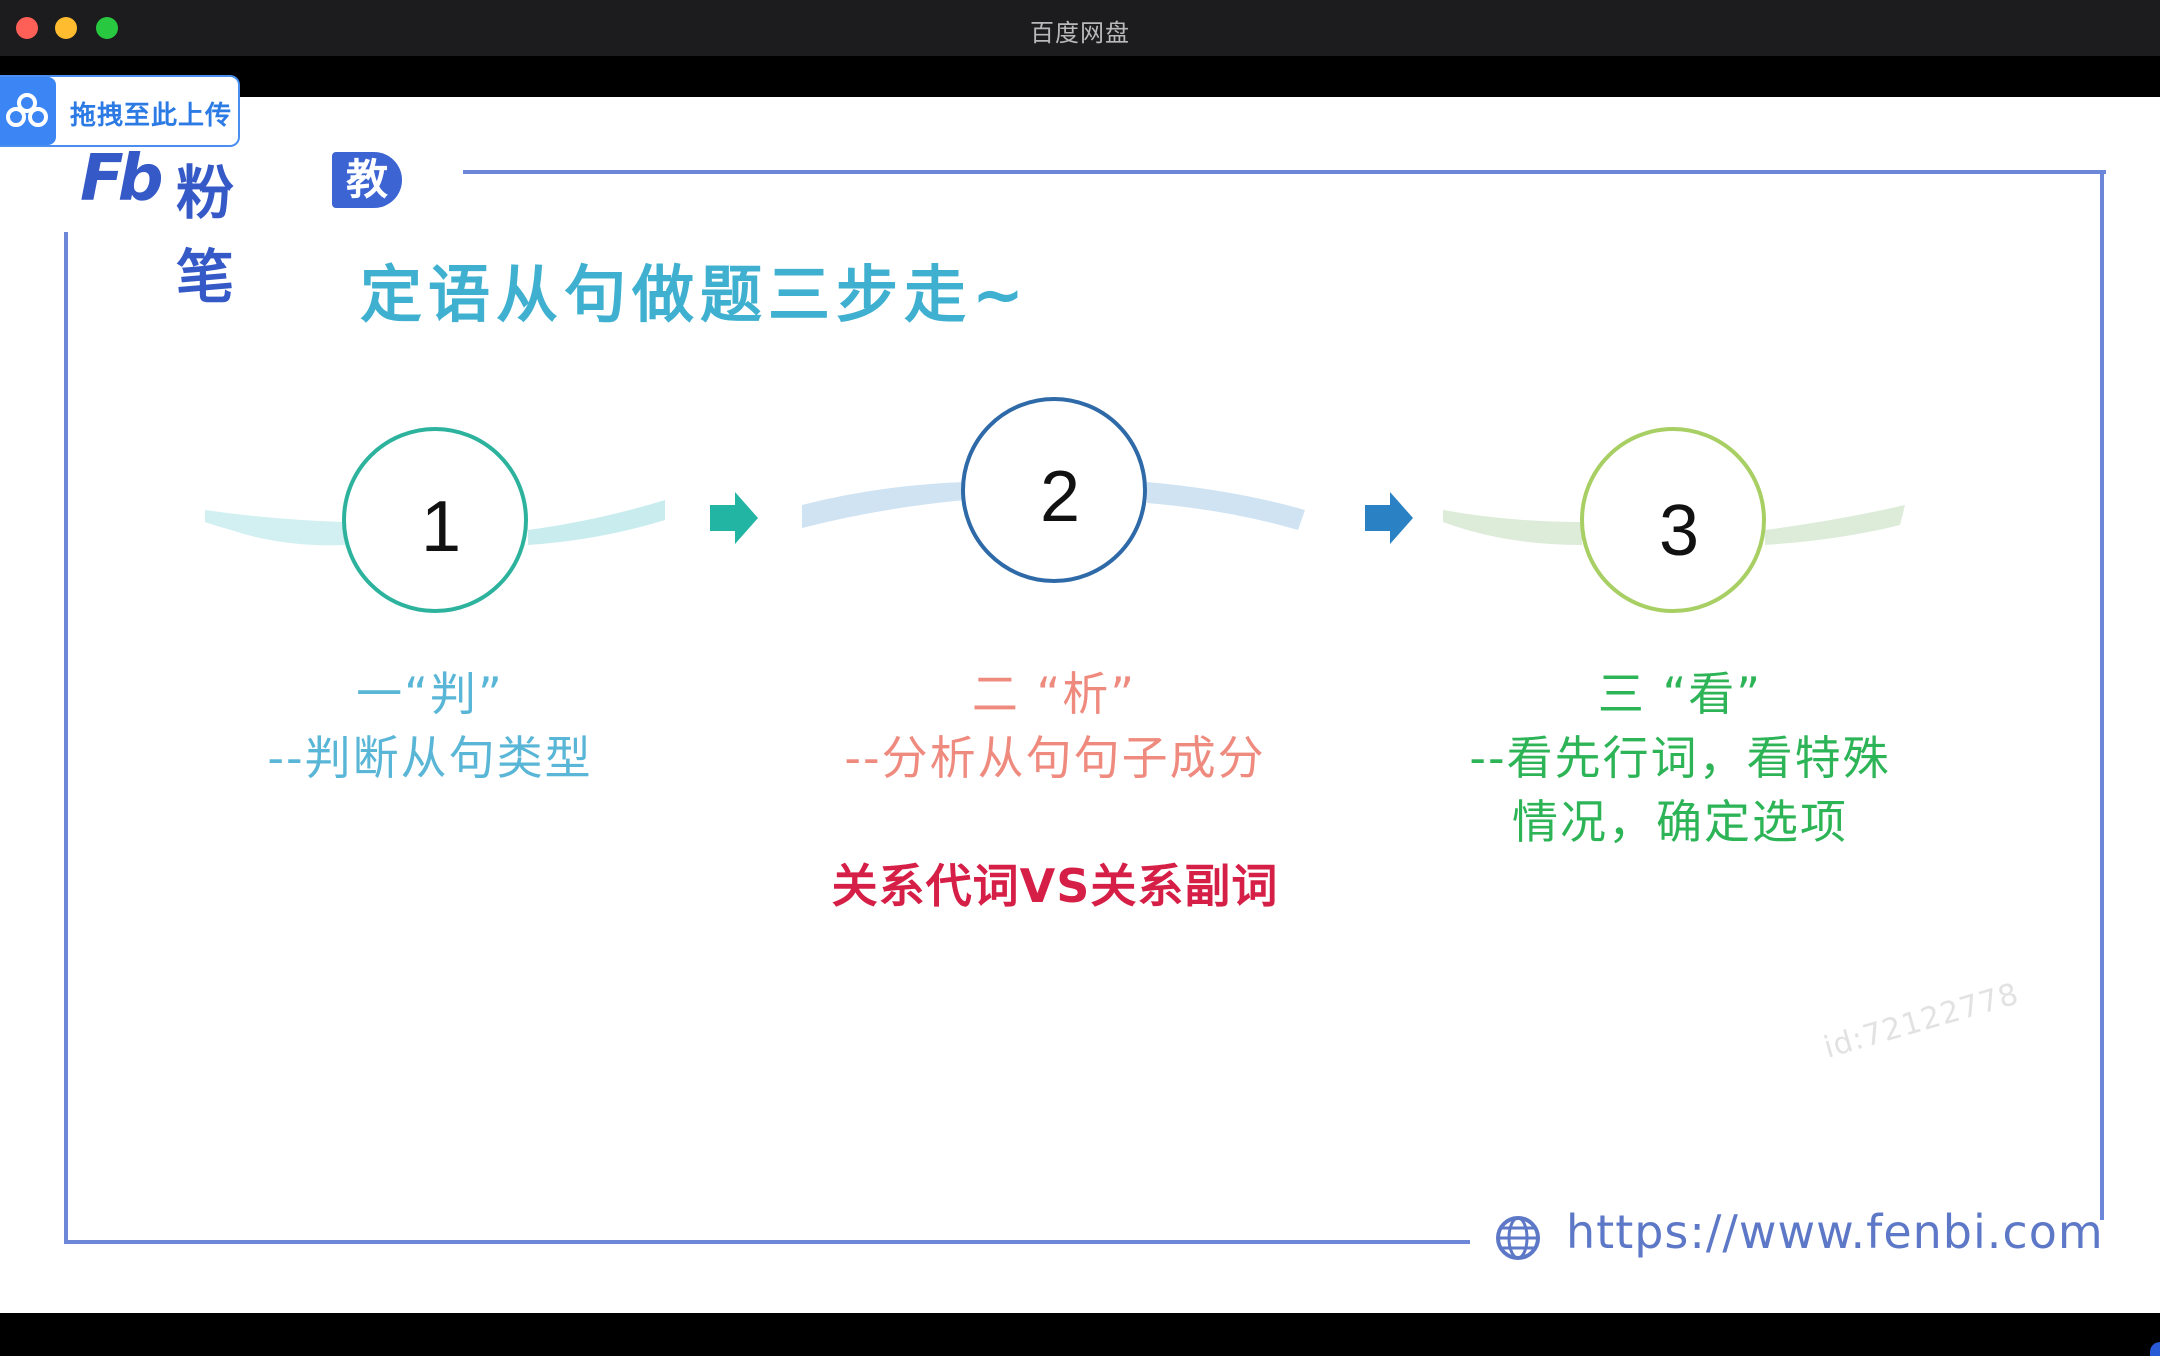 This screenshot has width=2160, height=1356. What do you see at coordinates (1518, 1238) in the screenshot?
I see `globe-icon` at bounding box center [1518, 1238].